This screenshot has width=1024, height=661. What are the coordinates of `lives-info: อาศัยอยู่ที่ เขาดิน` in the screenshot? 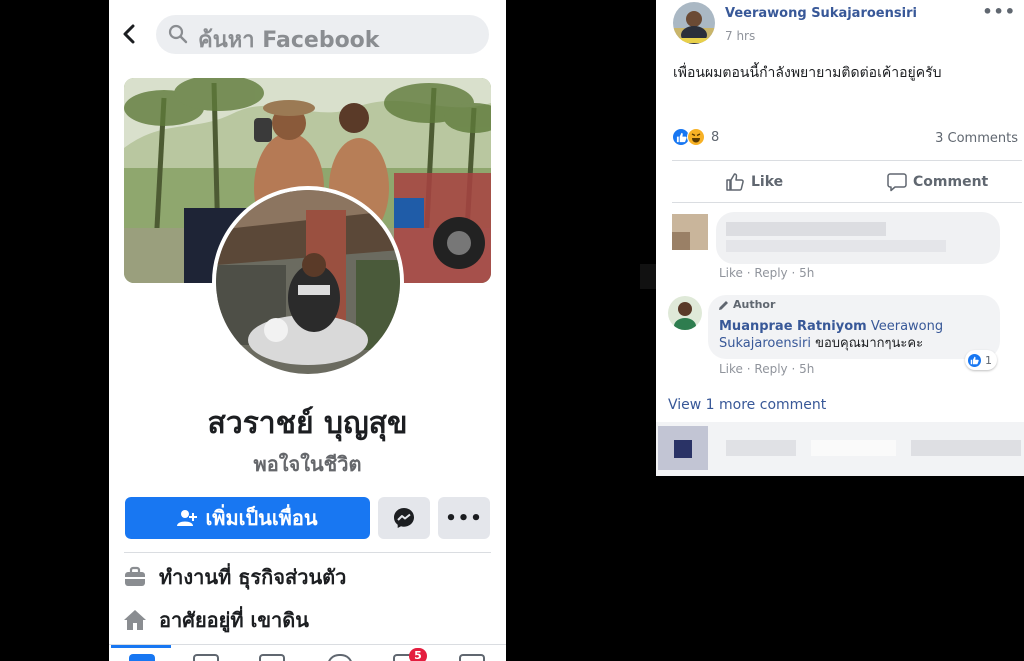 It's located at (308, 620).